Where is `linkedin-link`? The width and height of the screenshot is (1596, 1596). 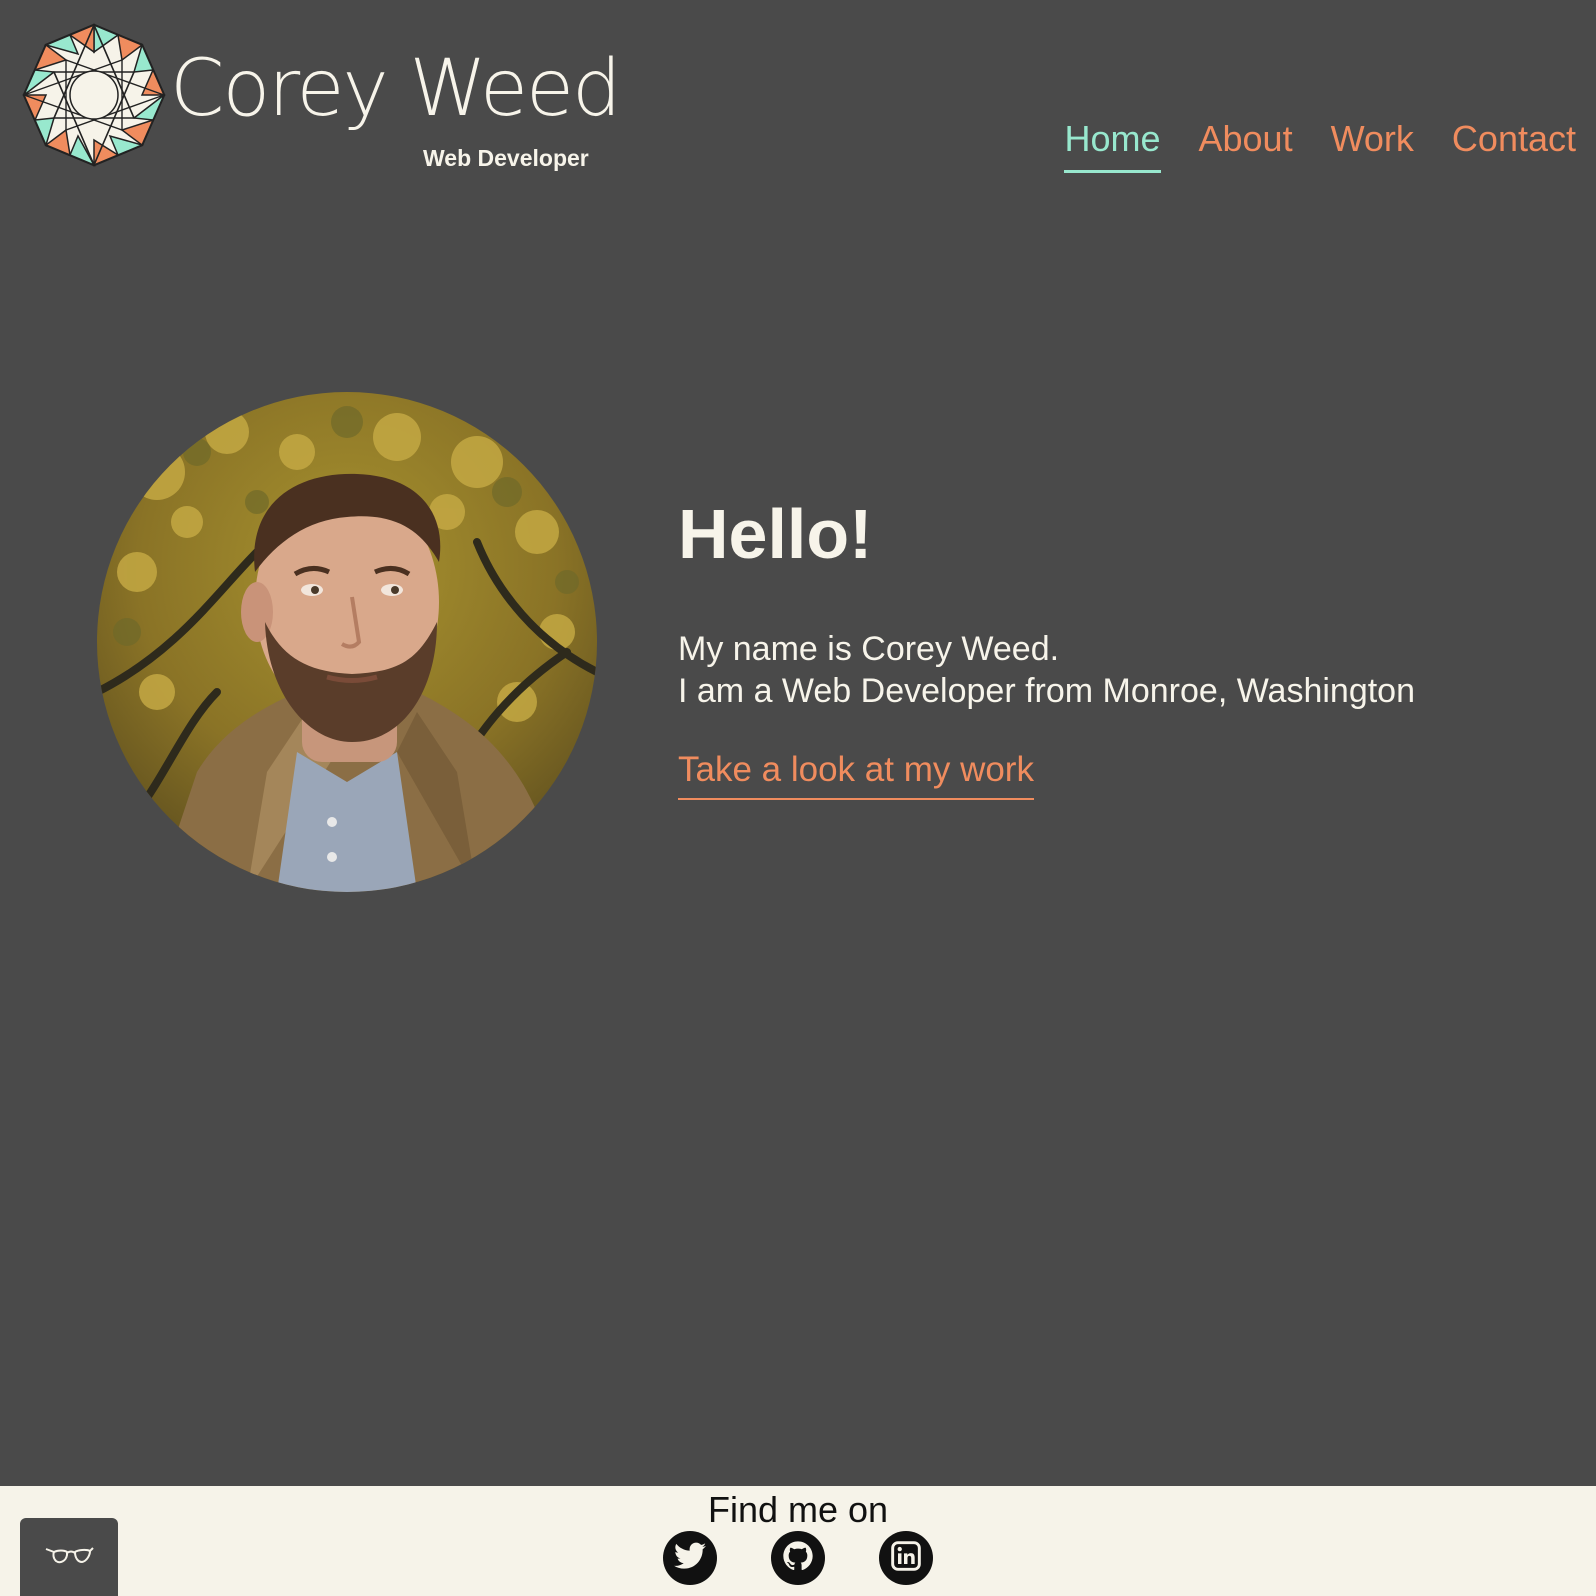 linkedin-link is located at coordinates (906, 1558).